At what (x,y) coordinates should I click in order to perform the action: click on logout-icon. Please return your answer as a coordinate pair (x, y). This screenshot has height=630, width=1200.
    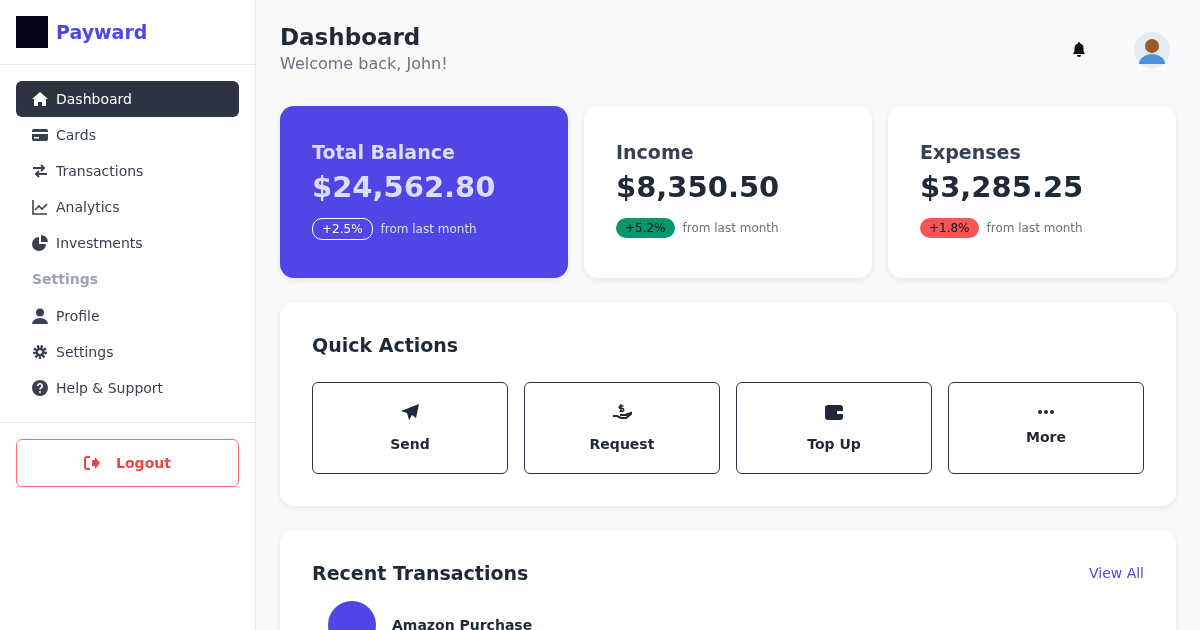
    Looking at the image, I should click on (92, 463).